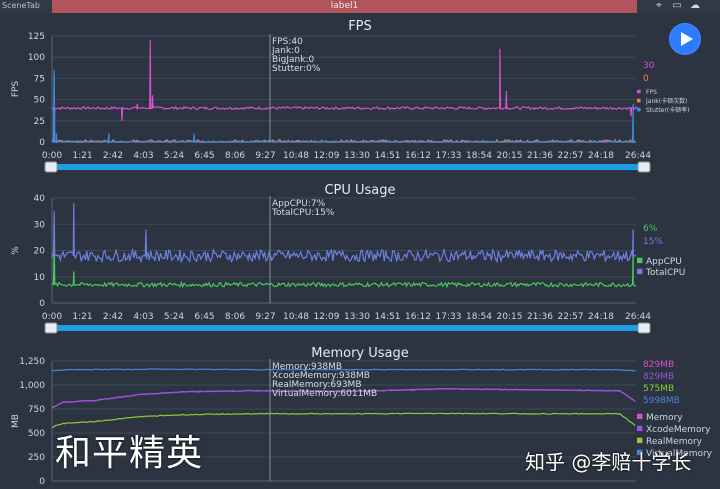  What do you see at coordinates (36, 410) in the screenshot?
I see `y-tick-label: 750` at bounding box center [36, 410].